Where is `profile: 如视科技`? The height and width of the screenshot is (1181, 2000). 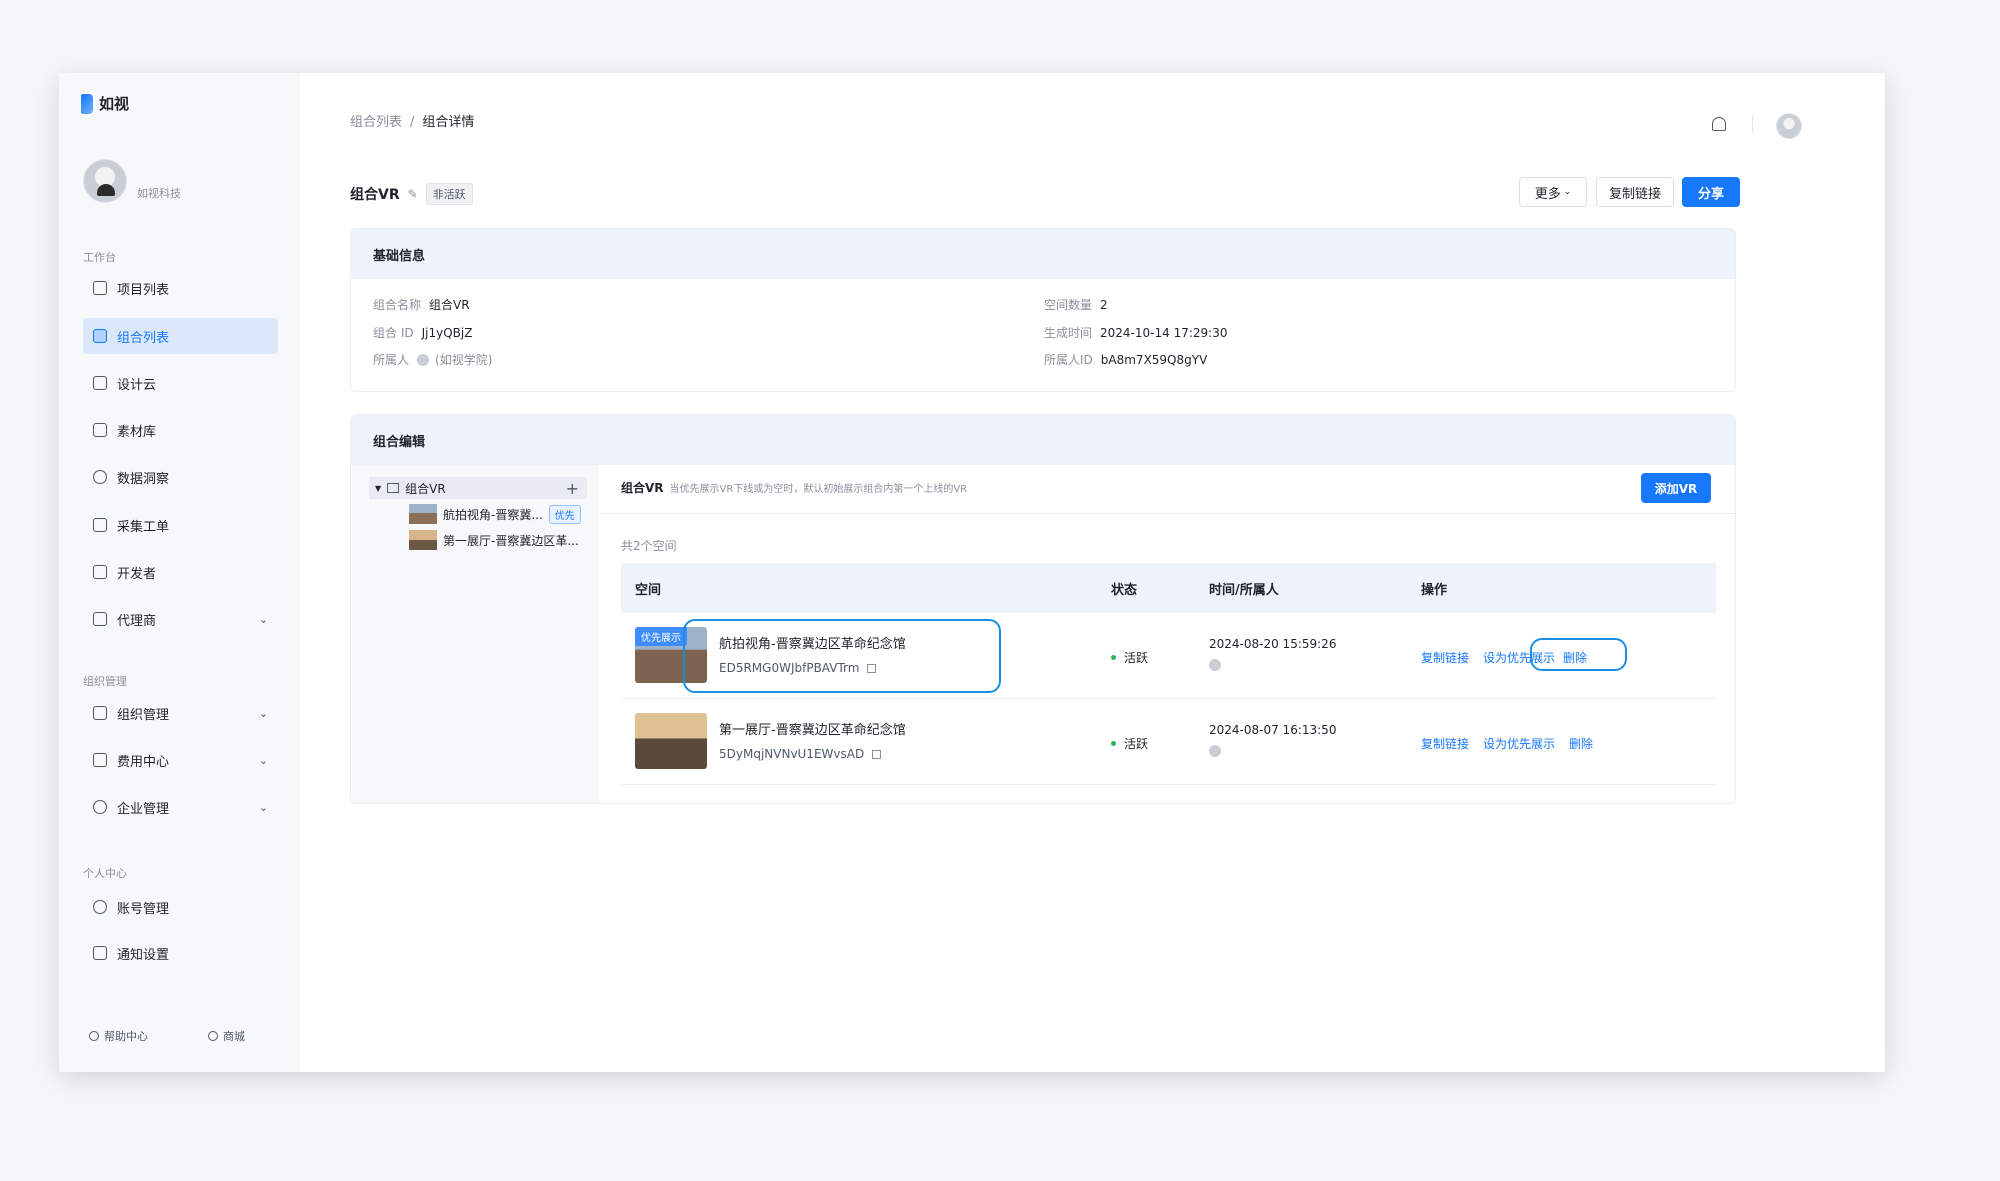 profile: 如视科技 is located at coordinates (132, 181).